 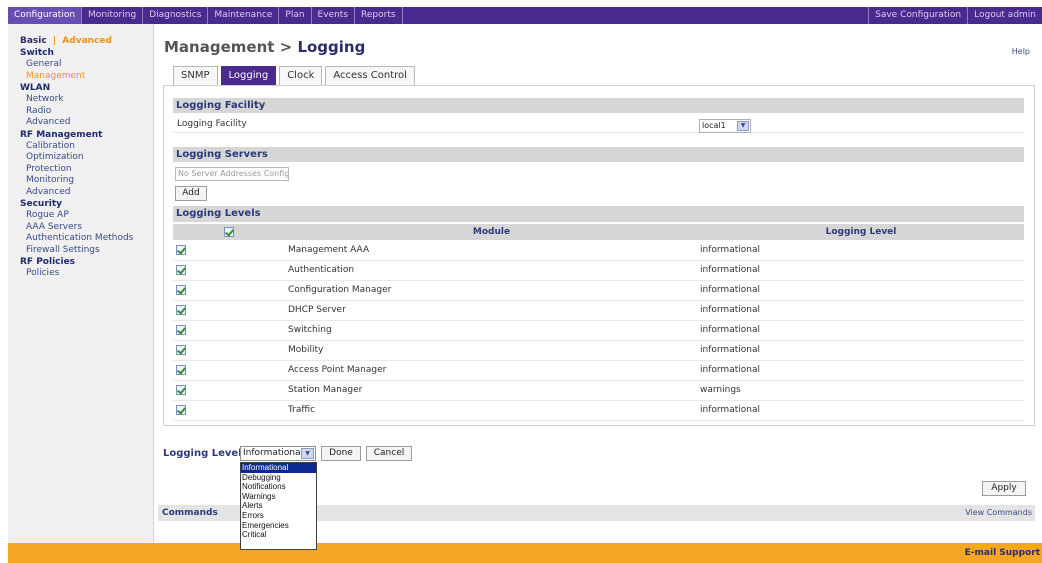 I want to click on dropdown-option-critical: Critical, so click(x=278, y=535).